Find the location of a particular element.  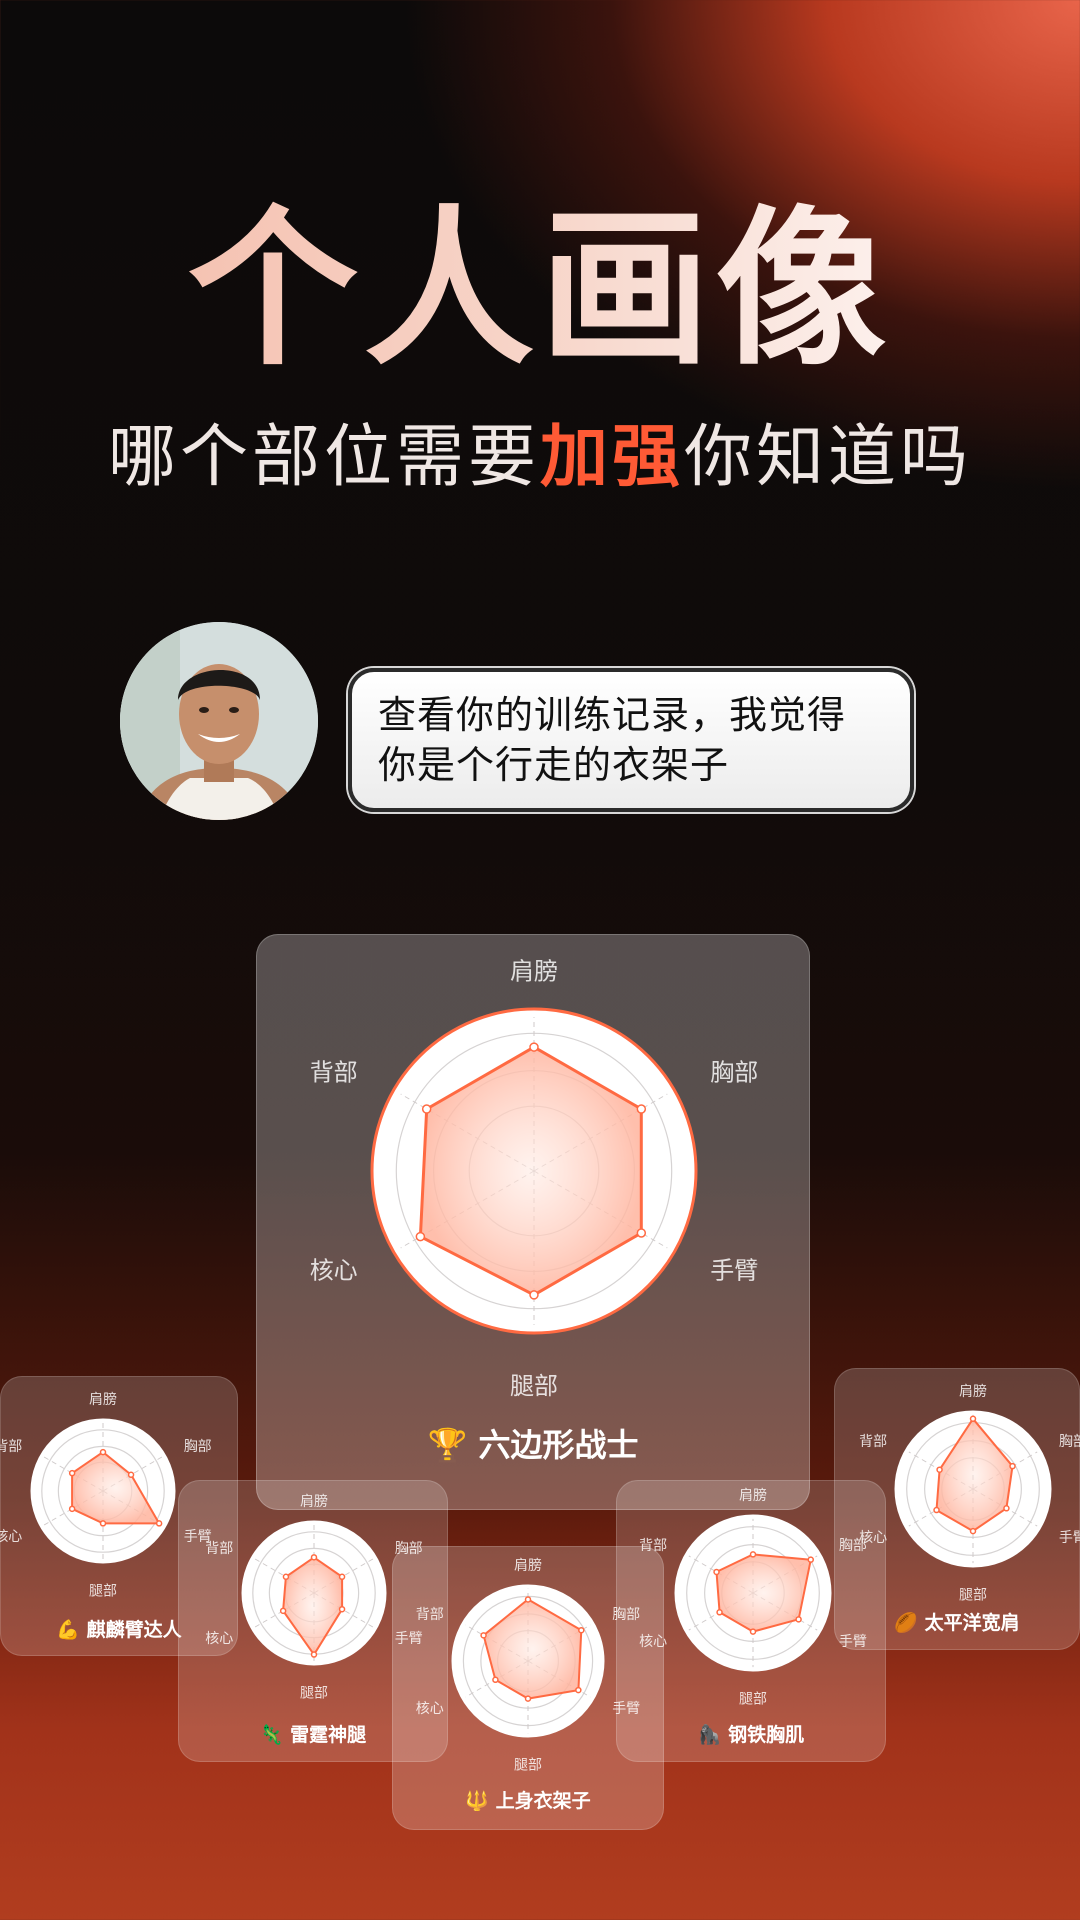

radar-card-title: 🔱 上身衣架子 is located at coordinates (528, 1799).